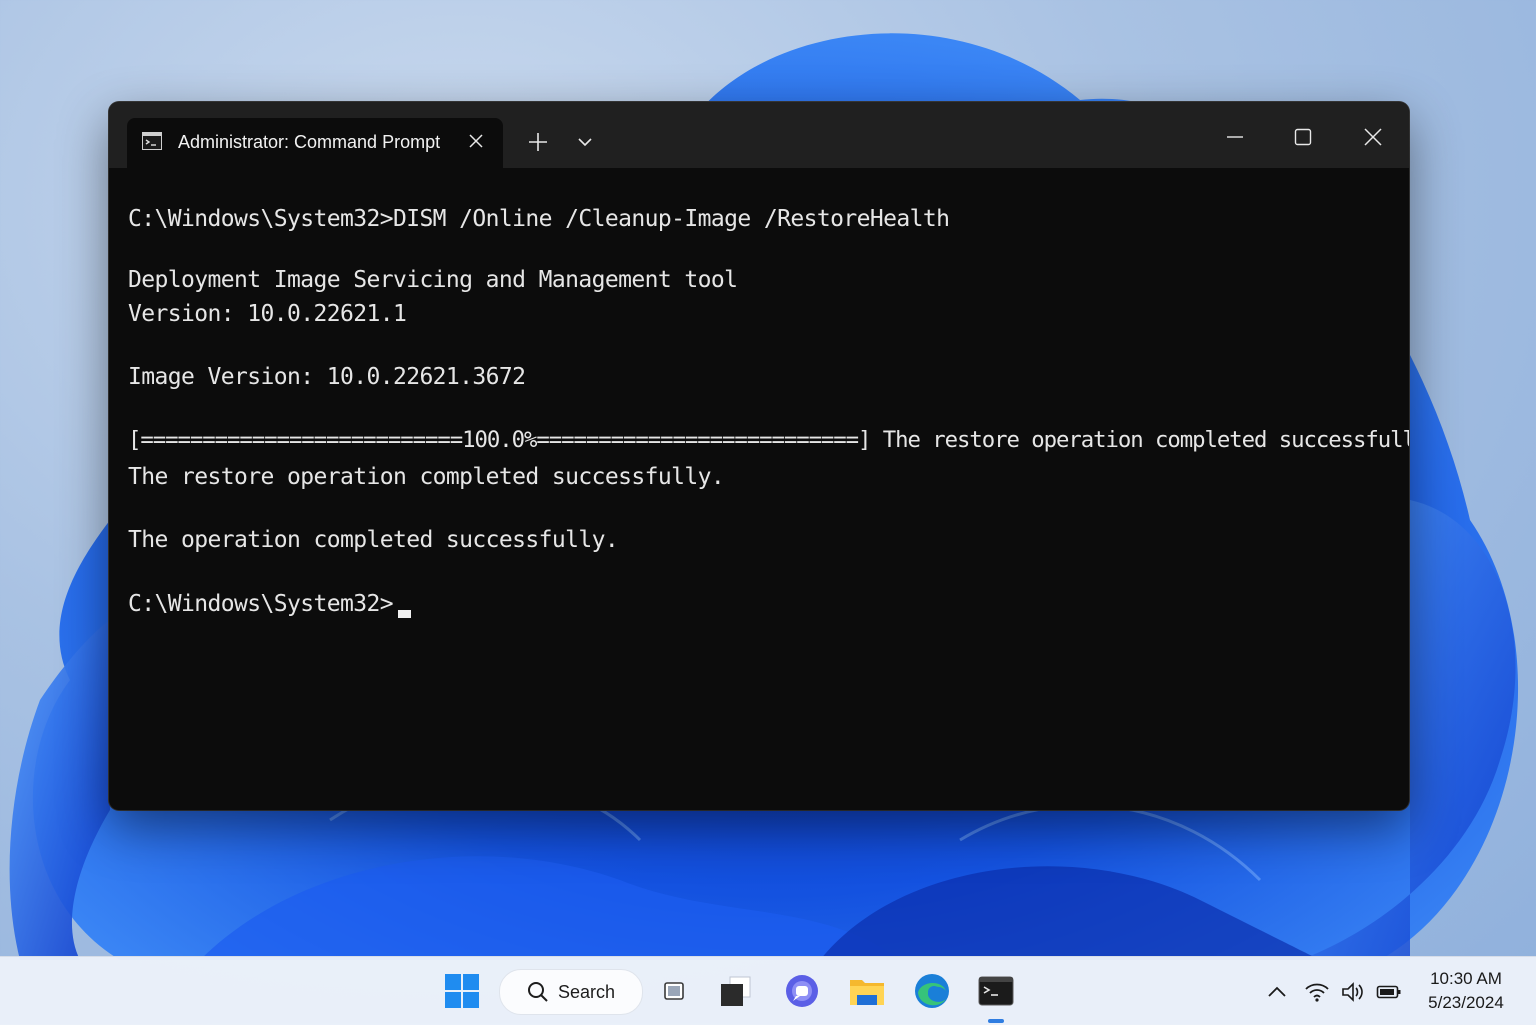 This screenshot has height=1025, width=1536. I want to click on new-tab-icon, so click(538, 142).